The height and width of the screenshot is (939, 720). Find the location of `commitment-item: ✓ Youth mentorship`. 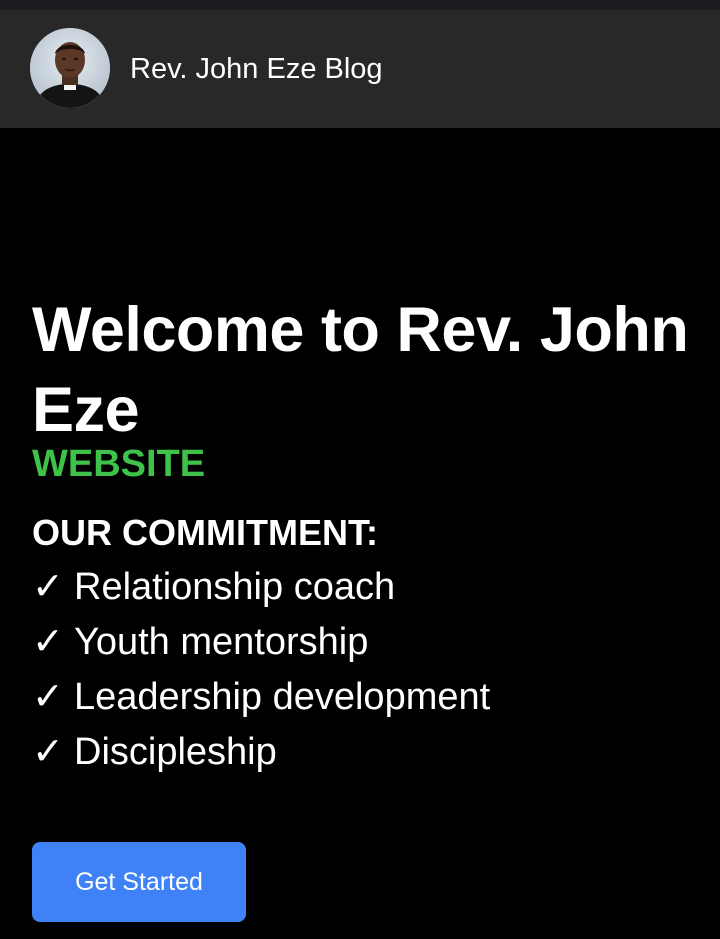

commitment-item: ✓ Youth mentorship is located at coordinates (362, 642).